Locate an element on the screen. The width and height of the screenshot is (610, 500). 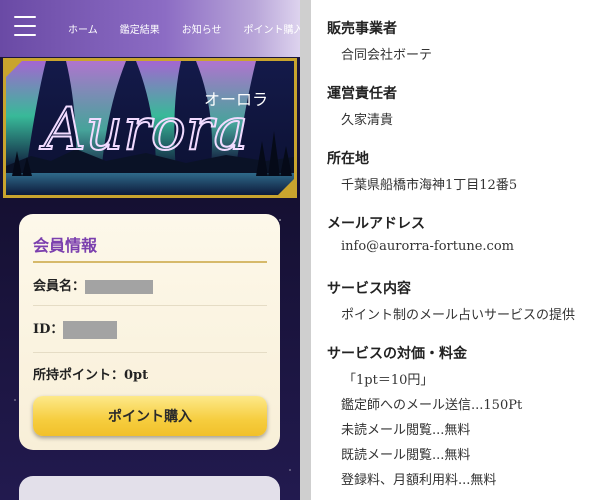
nav-news: お知らせ is located at coordinates (202, 28).